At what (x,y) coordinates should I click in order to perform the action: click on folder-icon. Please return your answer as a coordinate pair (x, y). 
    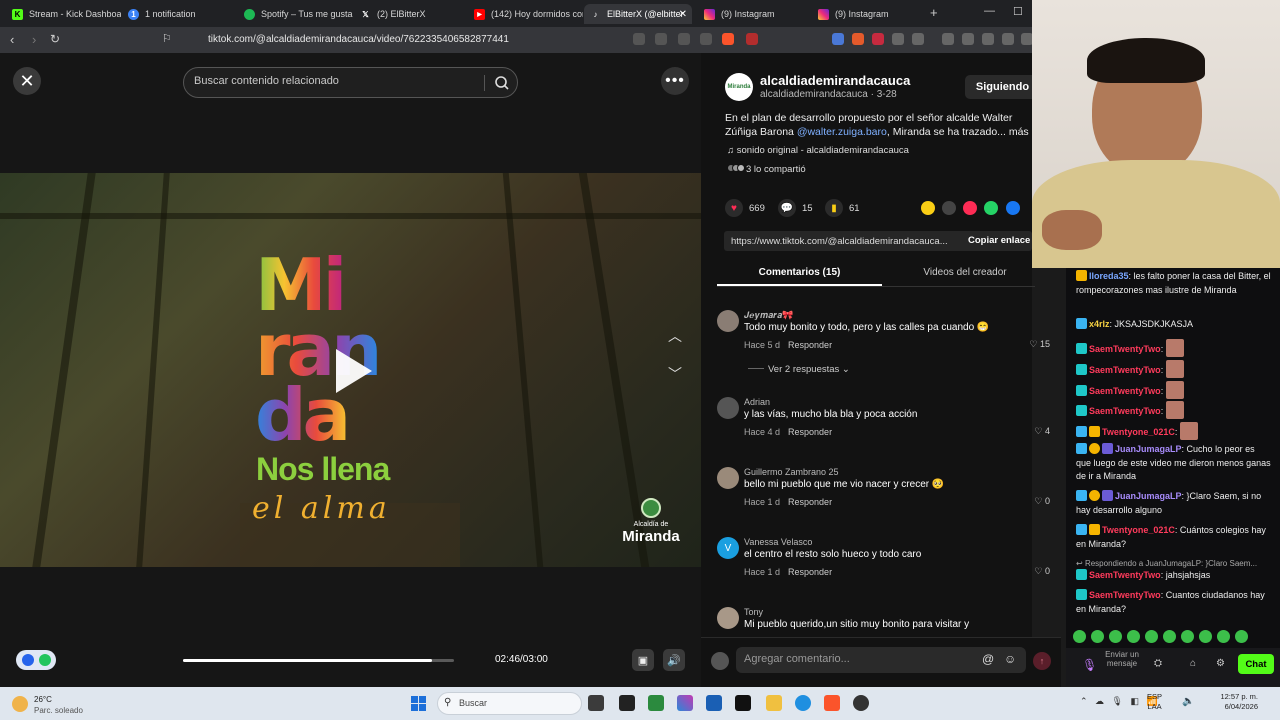
    Looking at the image, I should click on (774, 703).